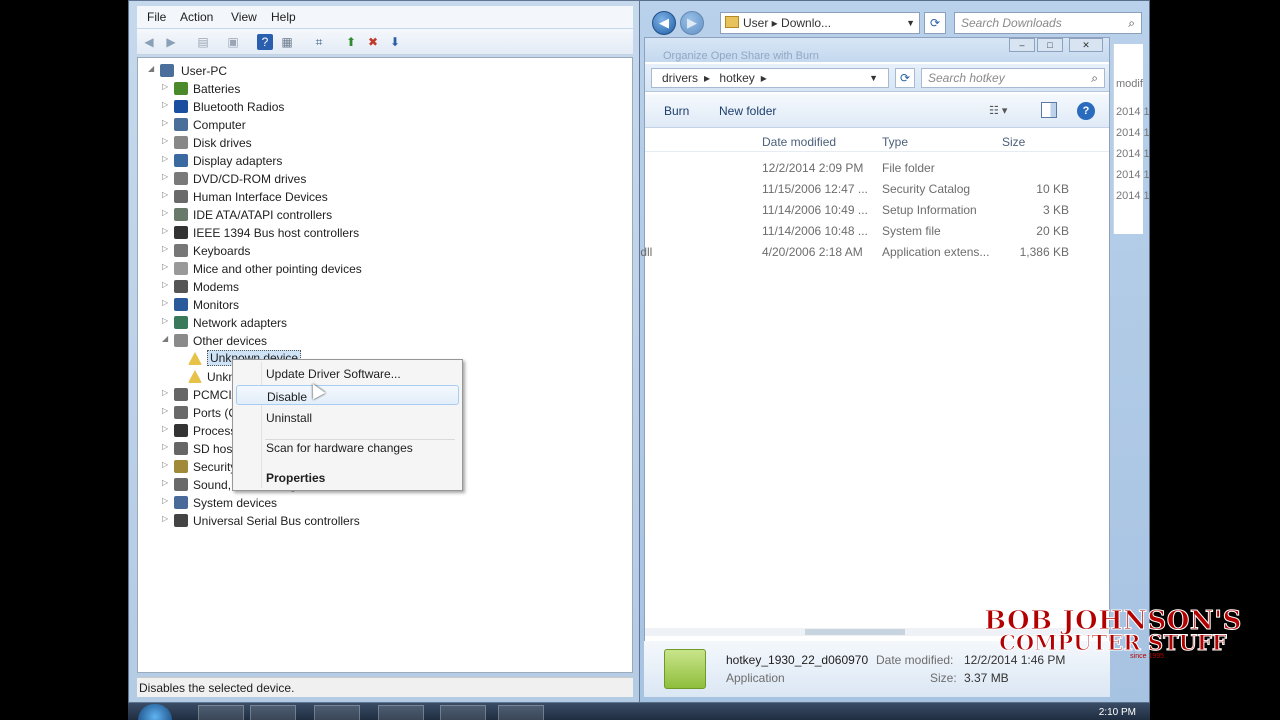 The width and height of the screenshot is (1280, 720). I want to click on maximize-icon: □, so click(1050, 45).